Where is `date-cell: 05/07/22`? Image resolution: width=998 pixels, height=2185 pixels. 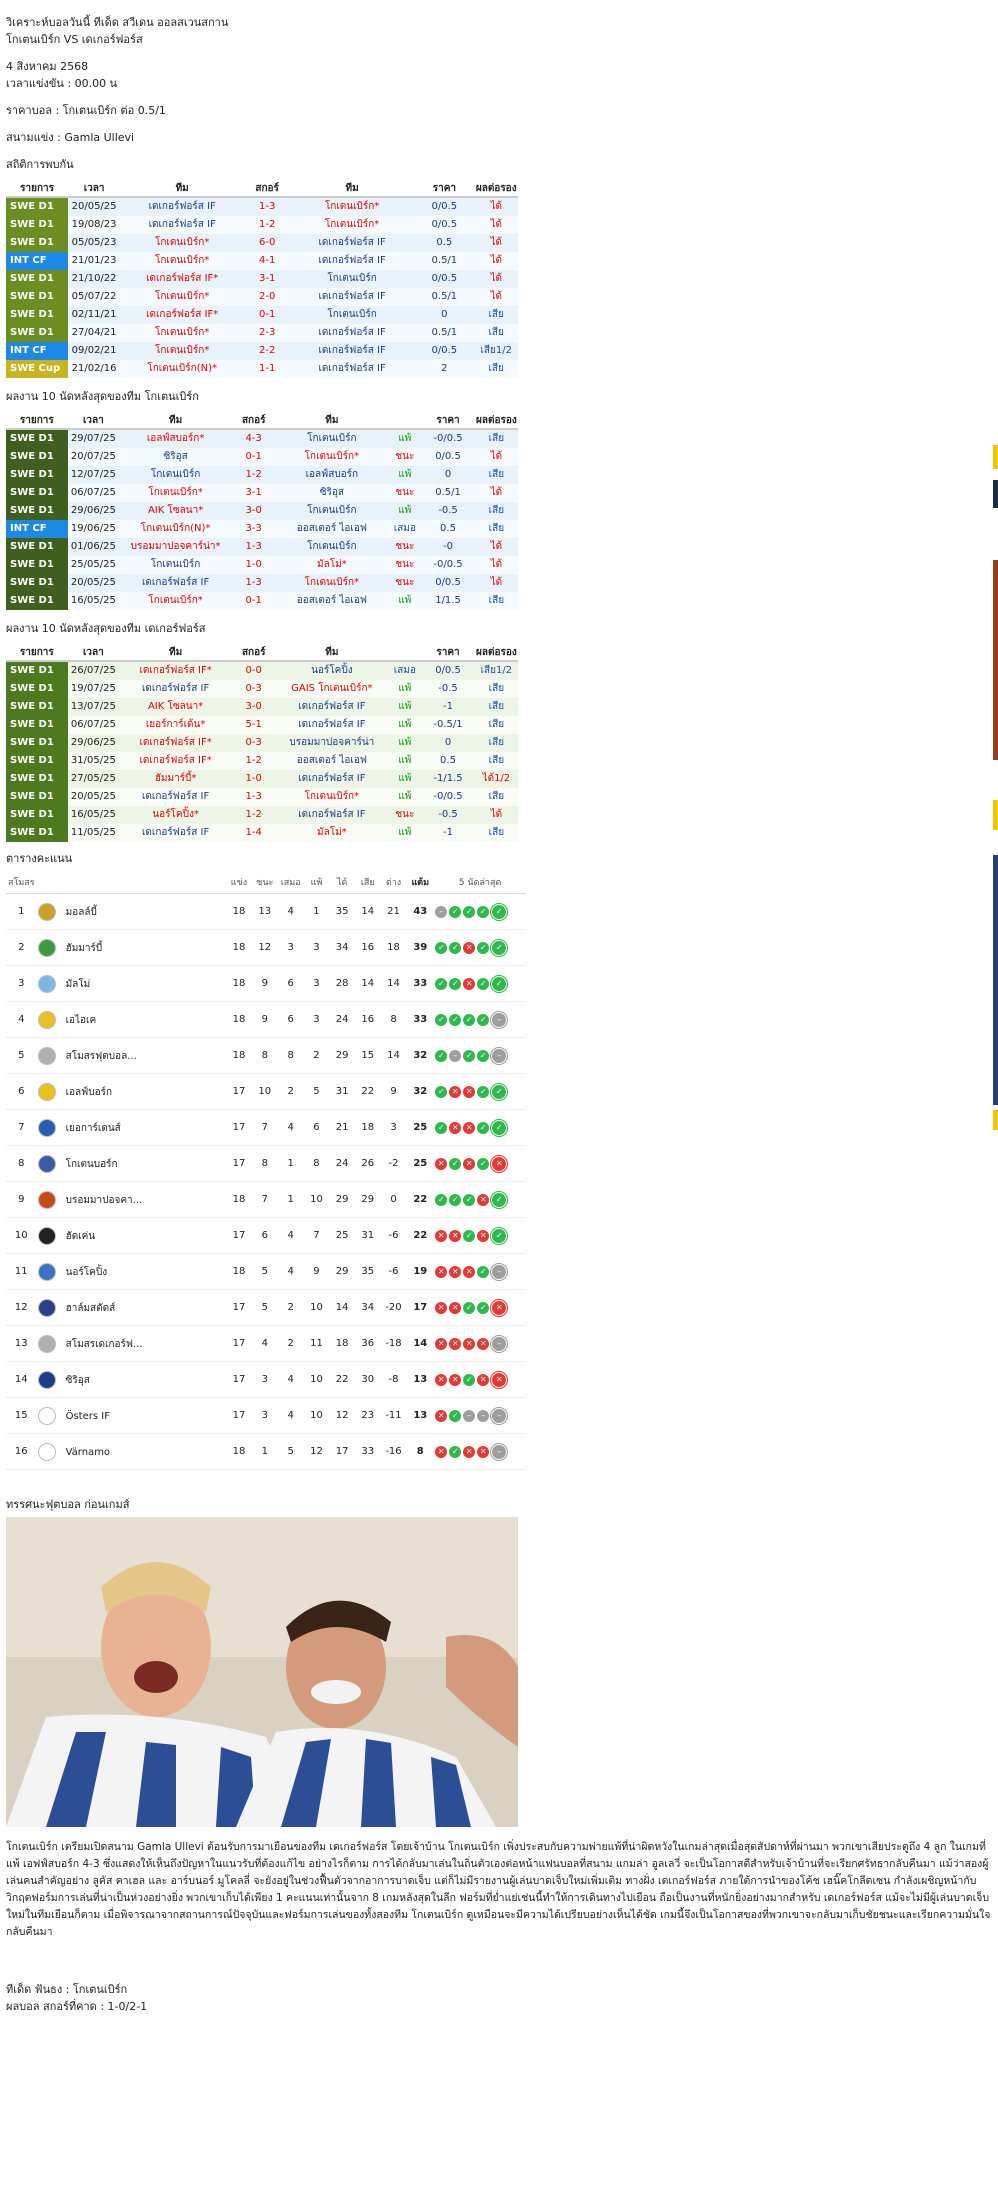 date-cell: 05/07/22 is located at coordinates (94, 296).